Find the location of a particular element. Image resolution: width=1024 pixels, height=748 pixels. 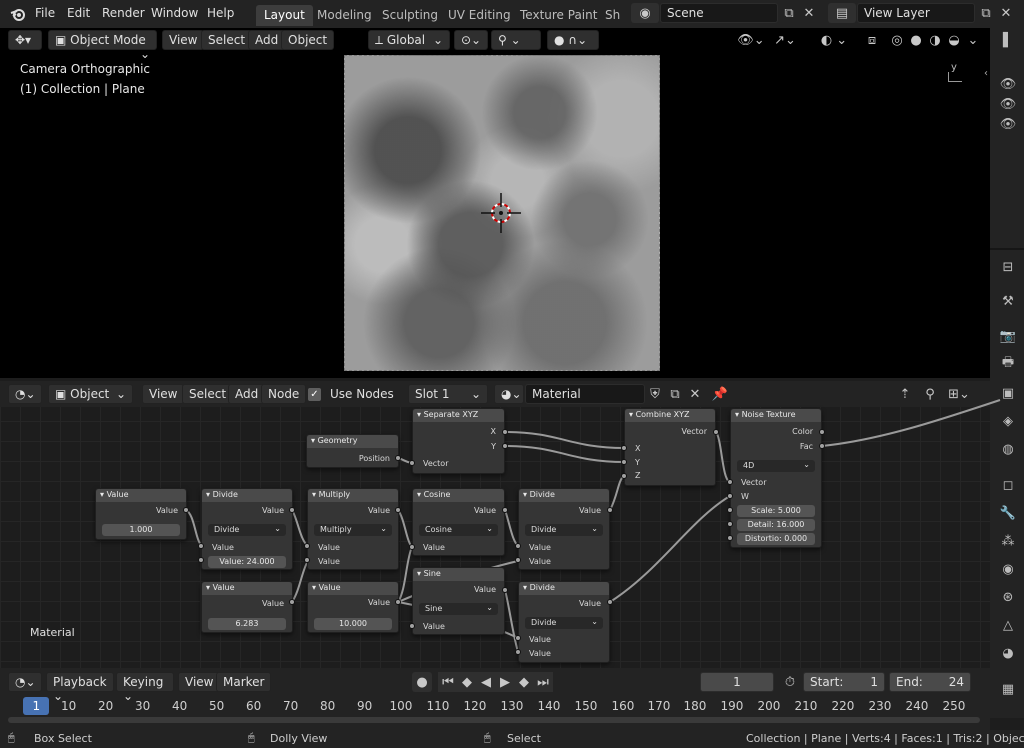

xray-icon: ⧈ is located at coordinates (872, 40).